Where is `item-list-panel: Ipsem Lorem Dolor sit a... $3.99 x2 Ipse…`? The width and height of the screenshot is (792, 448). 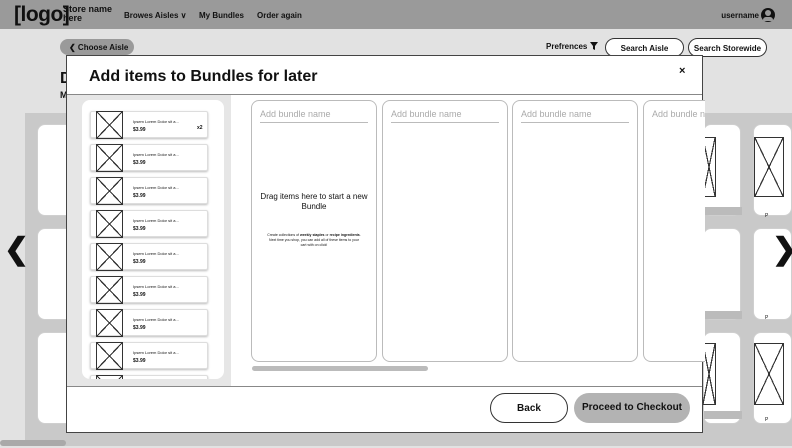
item-list-panel: Ipsem Lorem Dolor sit a... $3.99 x2 Ipse… is located at coordinates (149, 240).